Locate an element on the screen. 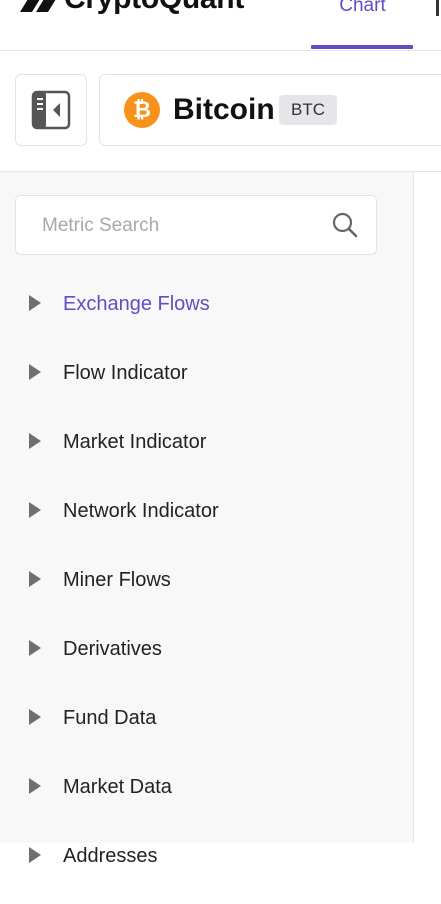 The image size is (441, 904). chart-content-area is located at coordinates (427, 507).